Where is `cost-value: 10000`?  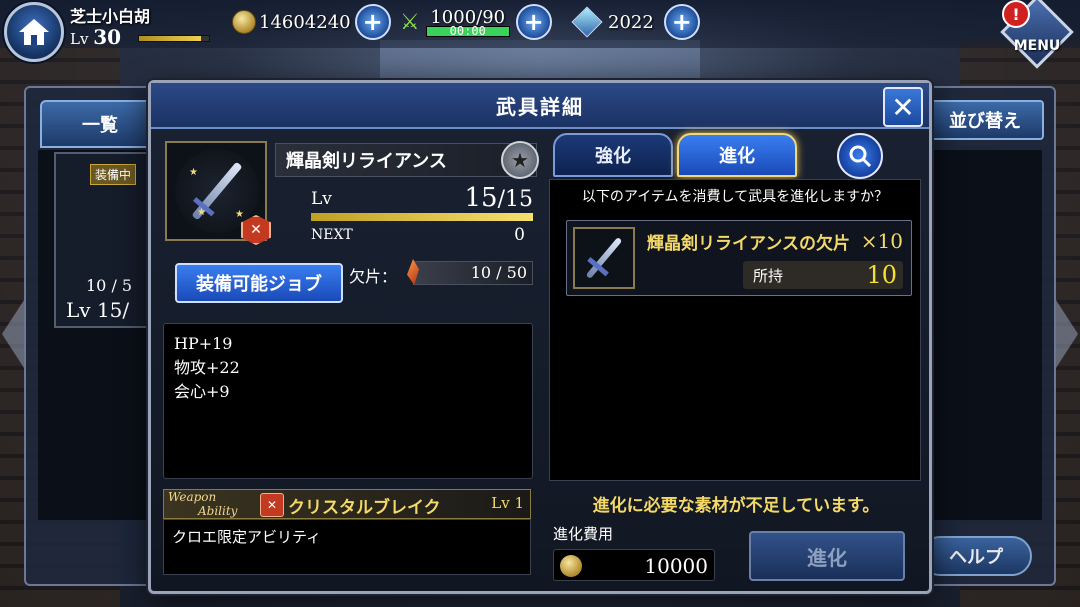 cost-value: 10000 is located at coordinates (676, 566).